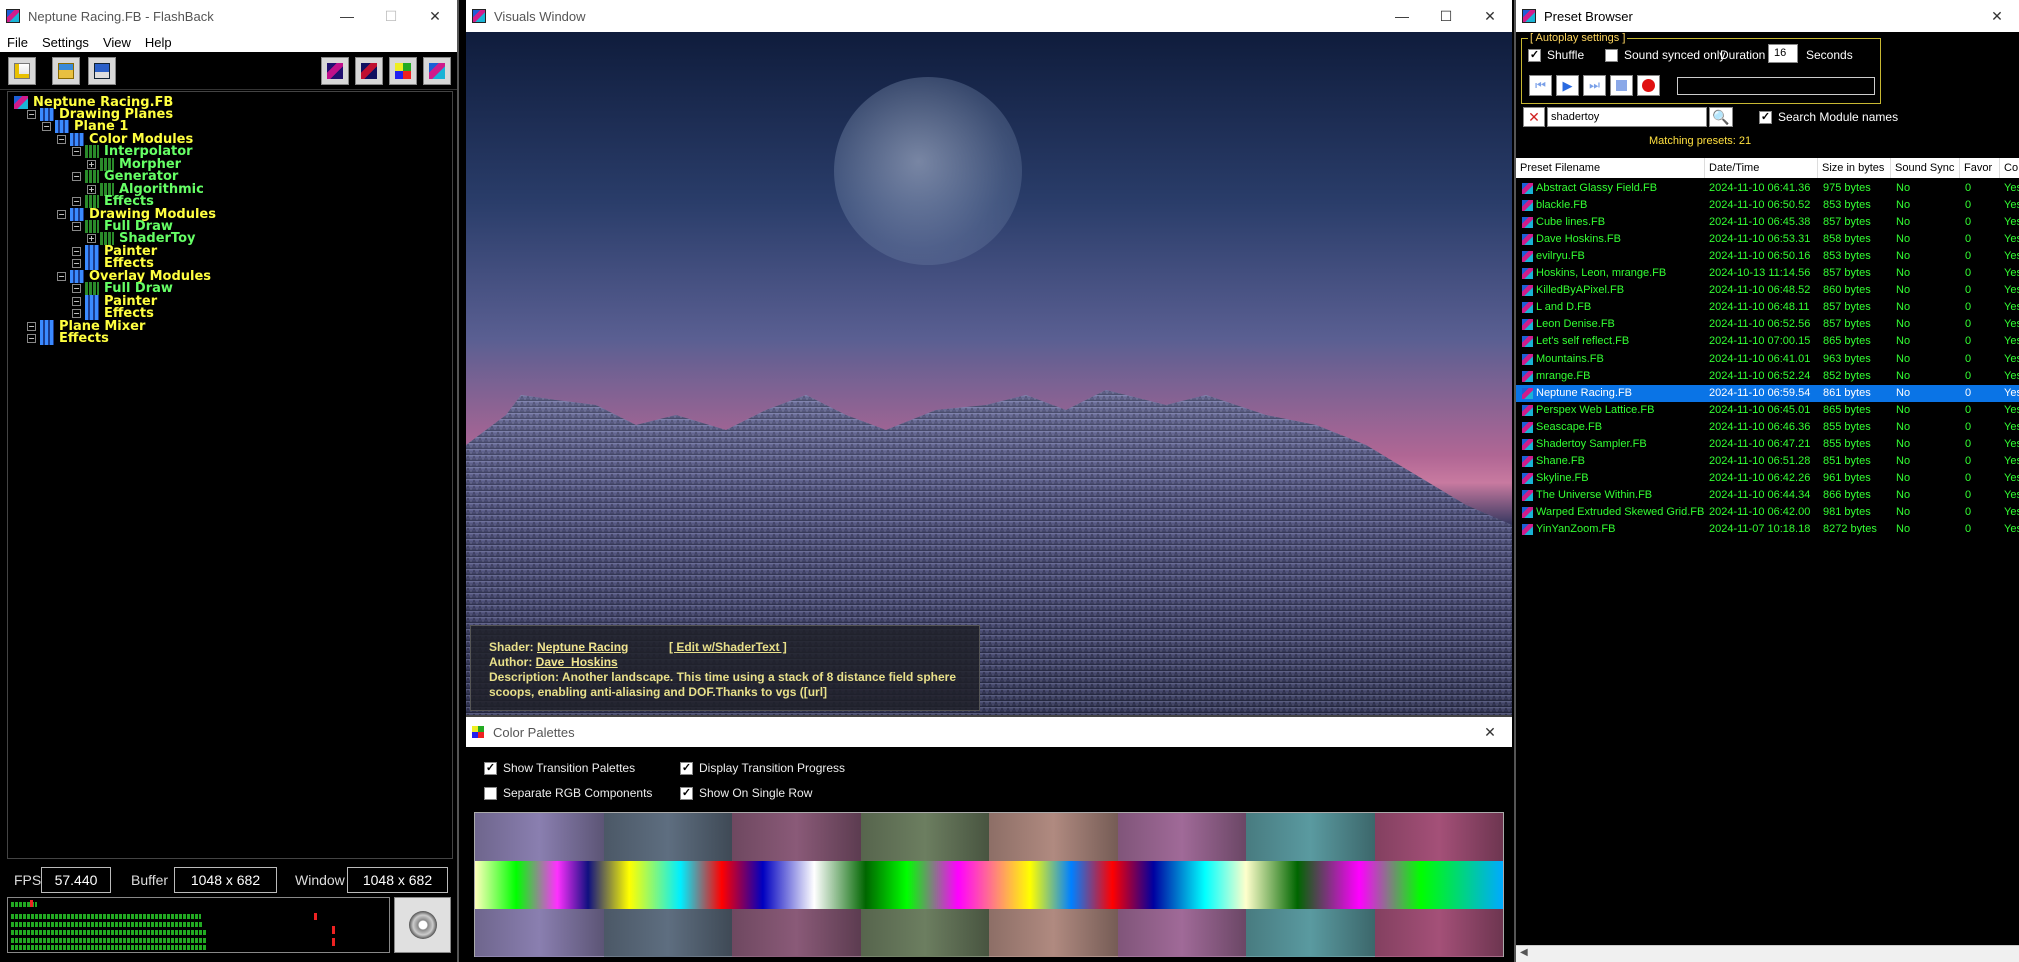 This screenshot has width=2019, height=962. Describe the element at coordinates (1438, 837) in the screenshot. I see `palette-swatch` at that location.